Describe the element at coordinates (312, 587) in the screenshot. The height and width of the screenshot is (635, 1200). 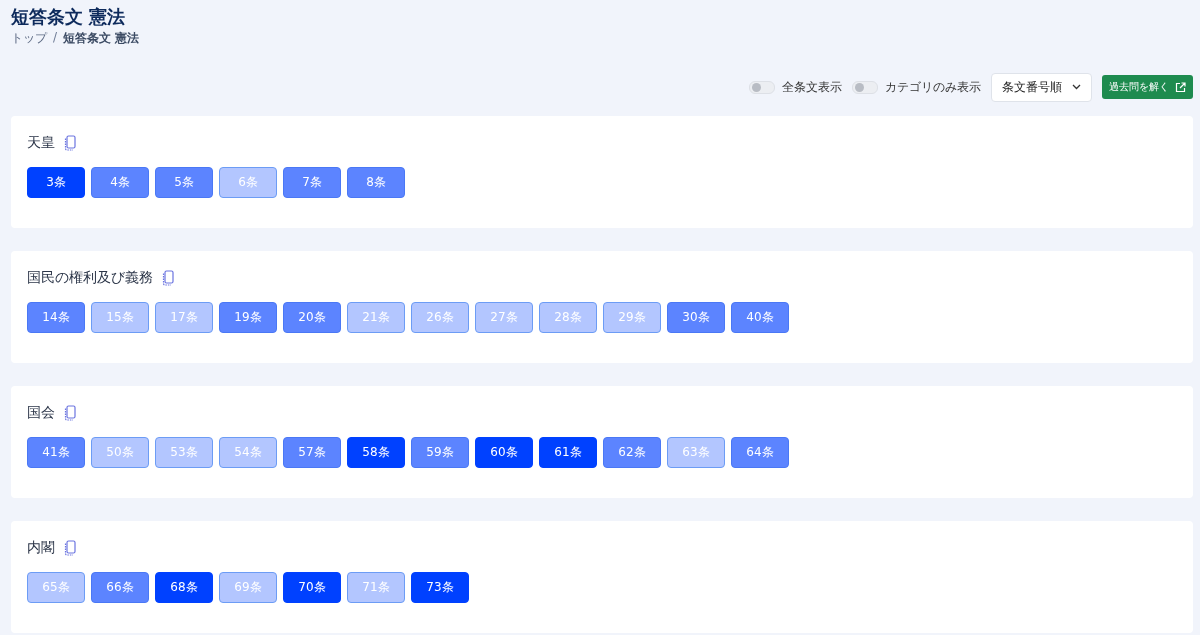
I see `article-button: 70条` at that location.